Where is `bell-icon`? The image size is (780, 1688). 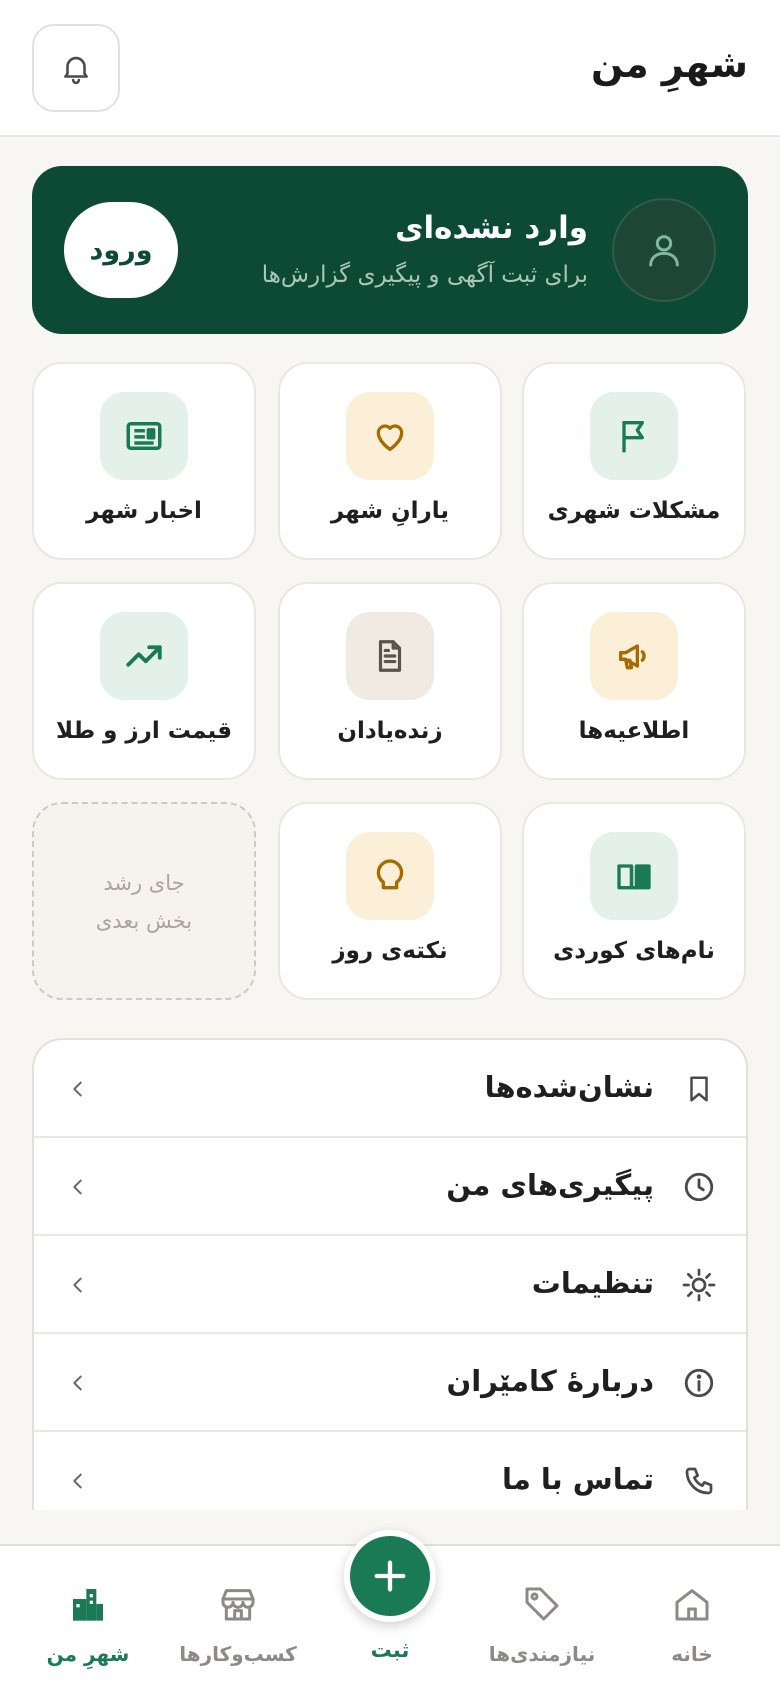
bell-icon is located at coordinates (76, 70).